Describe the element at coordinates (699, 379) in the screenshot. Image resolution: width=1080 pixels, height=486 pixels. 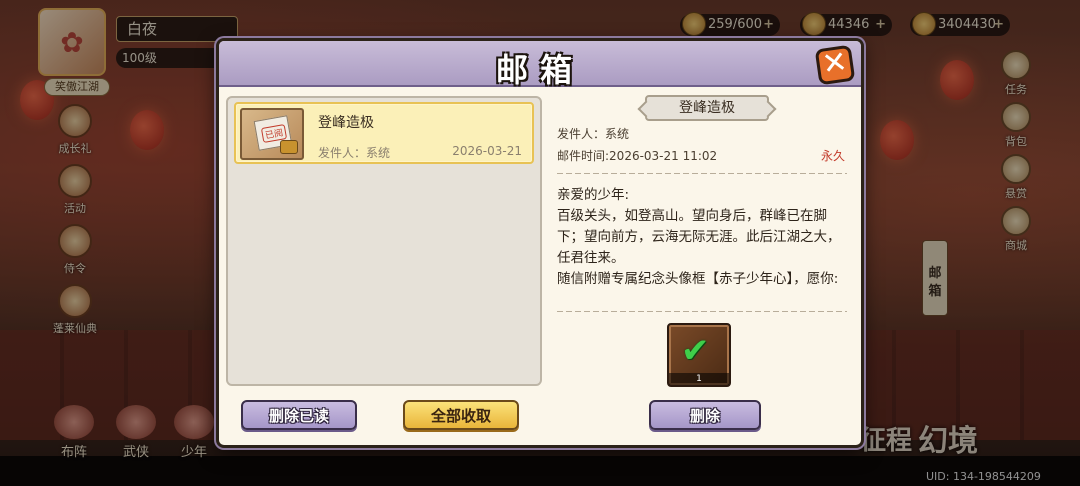
I see `attachment-count: 1` at that location.